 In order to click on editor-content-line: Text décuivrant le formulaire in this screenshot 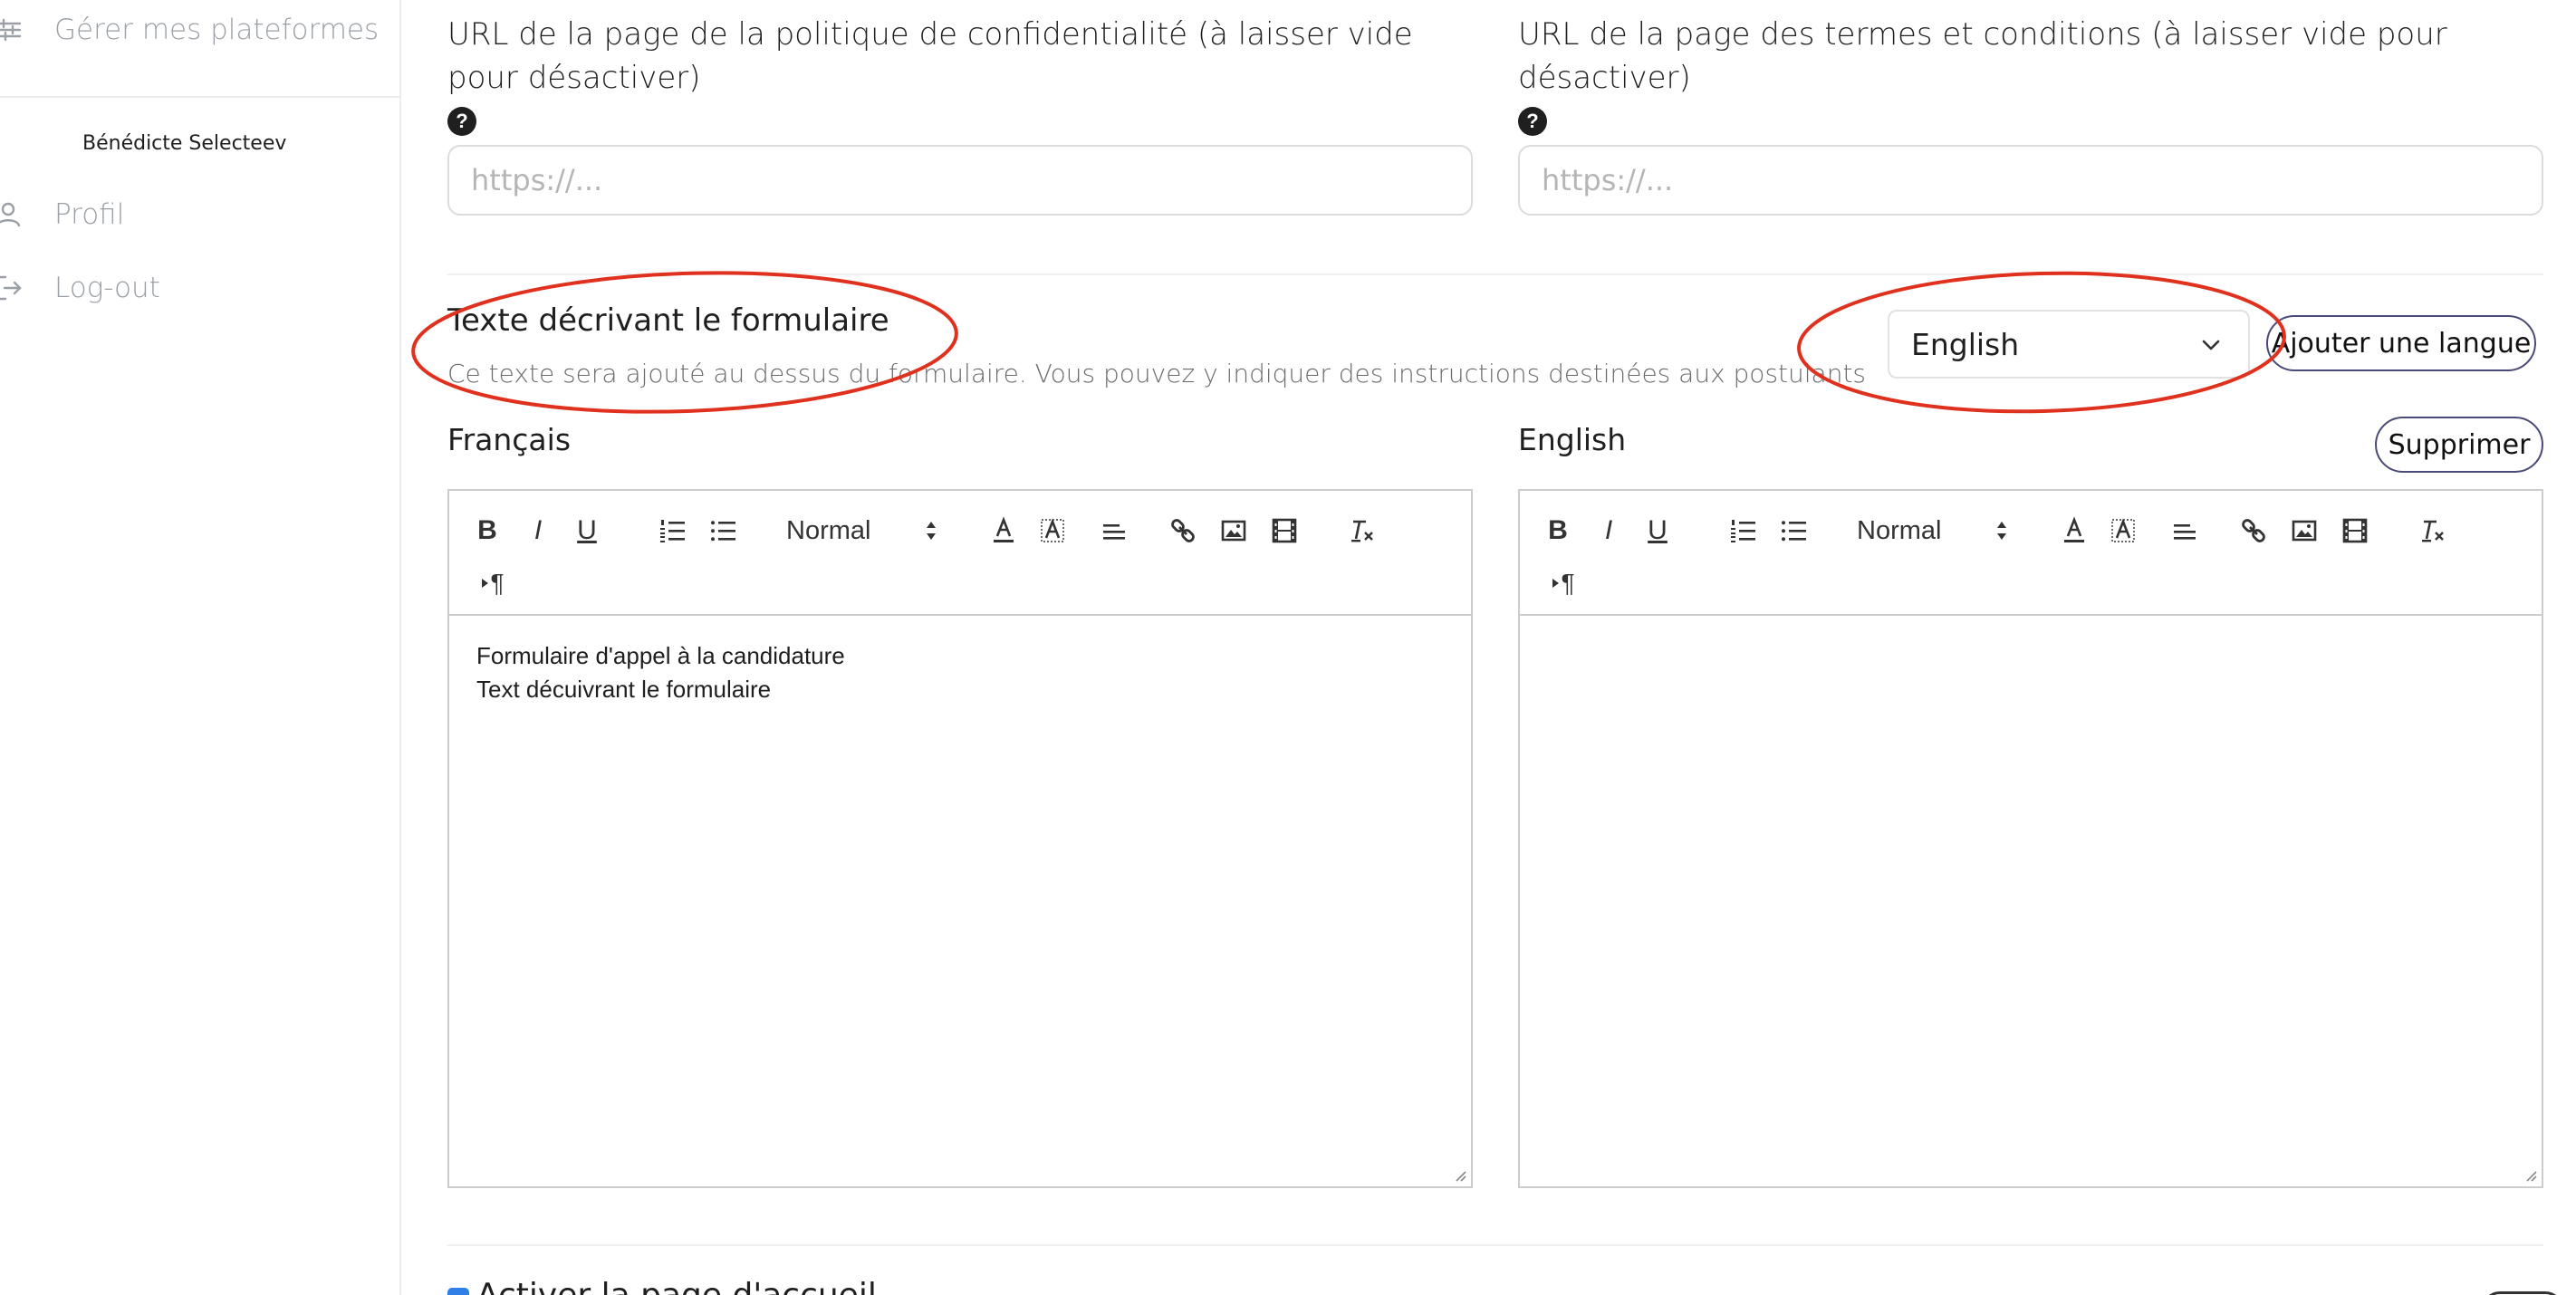, I will do `click(624, 690)`.